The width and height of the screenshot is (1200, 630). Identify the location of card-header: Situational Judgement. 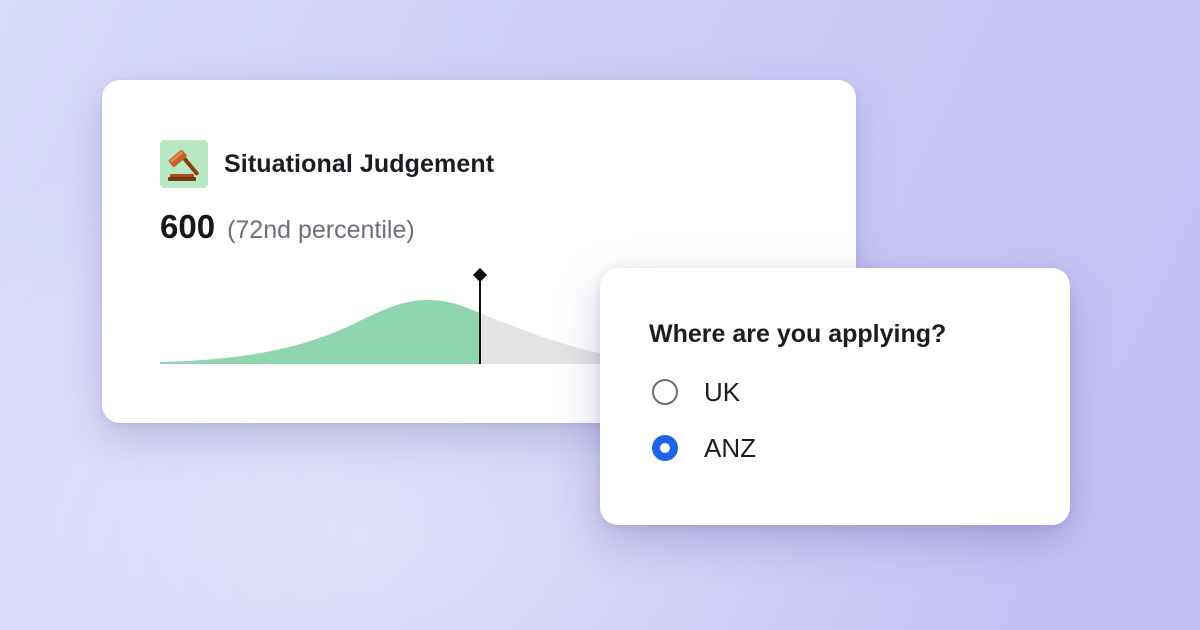
(327, 164).